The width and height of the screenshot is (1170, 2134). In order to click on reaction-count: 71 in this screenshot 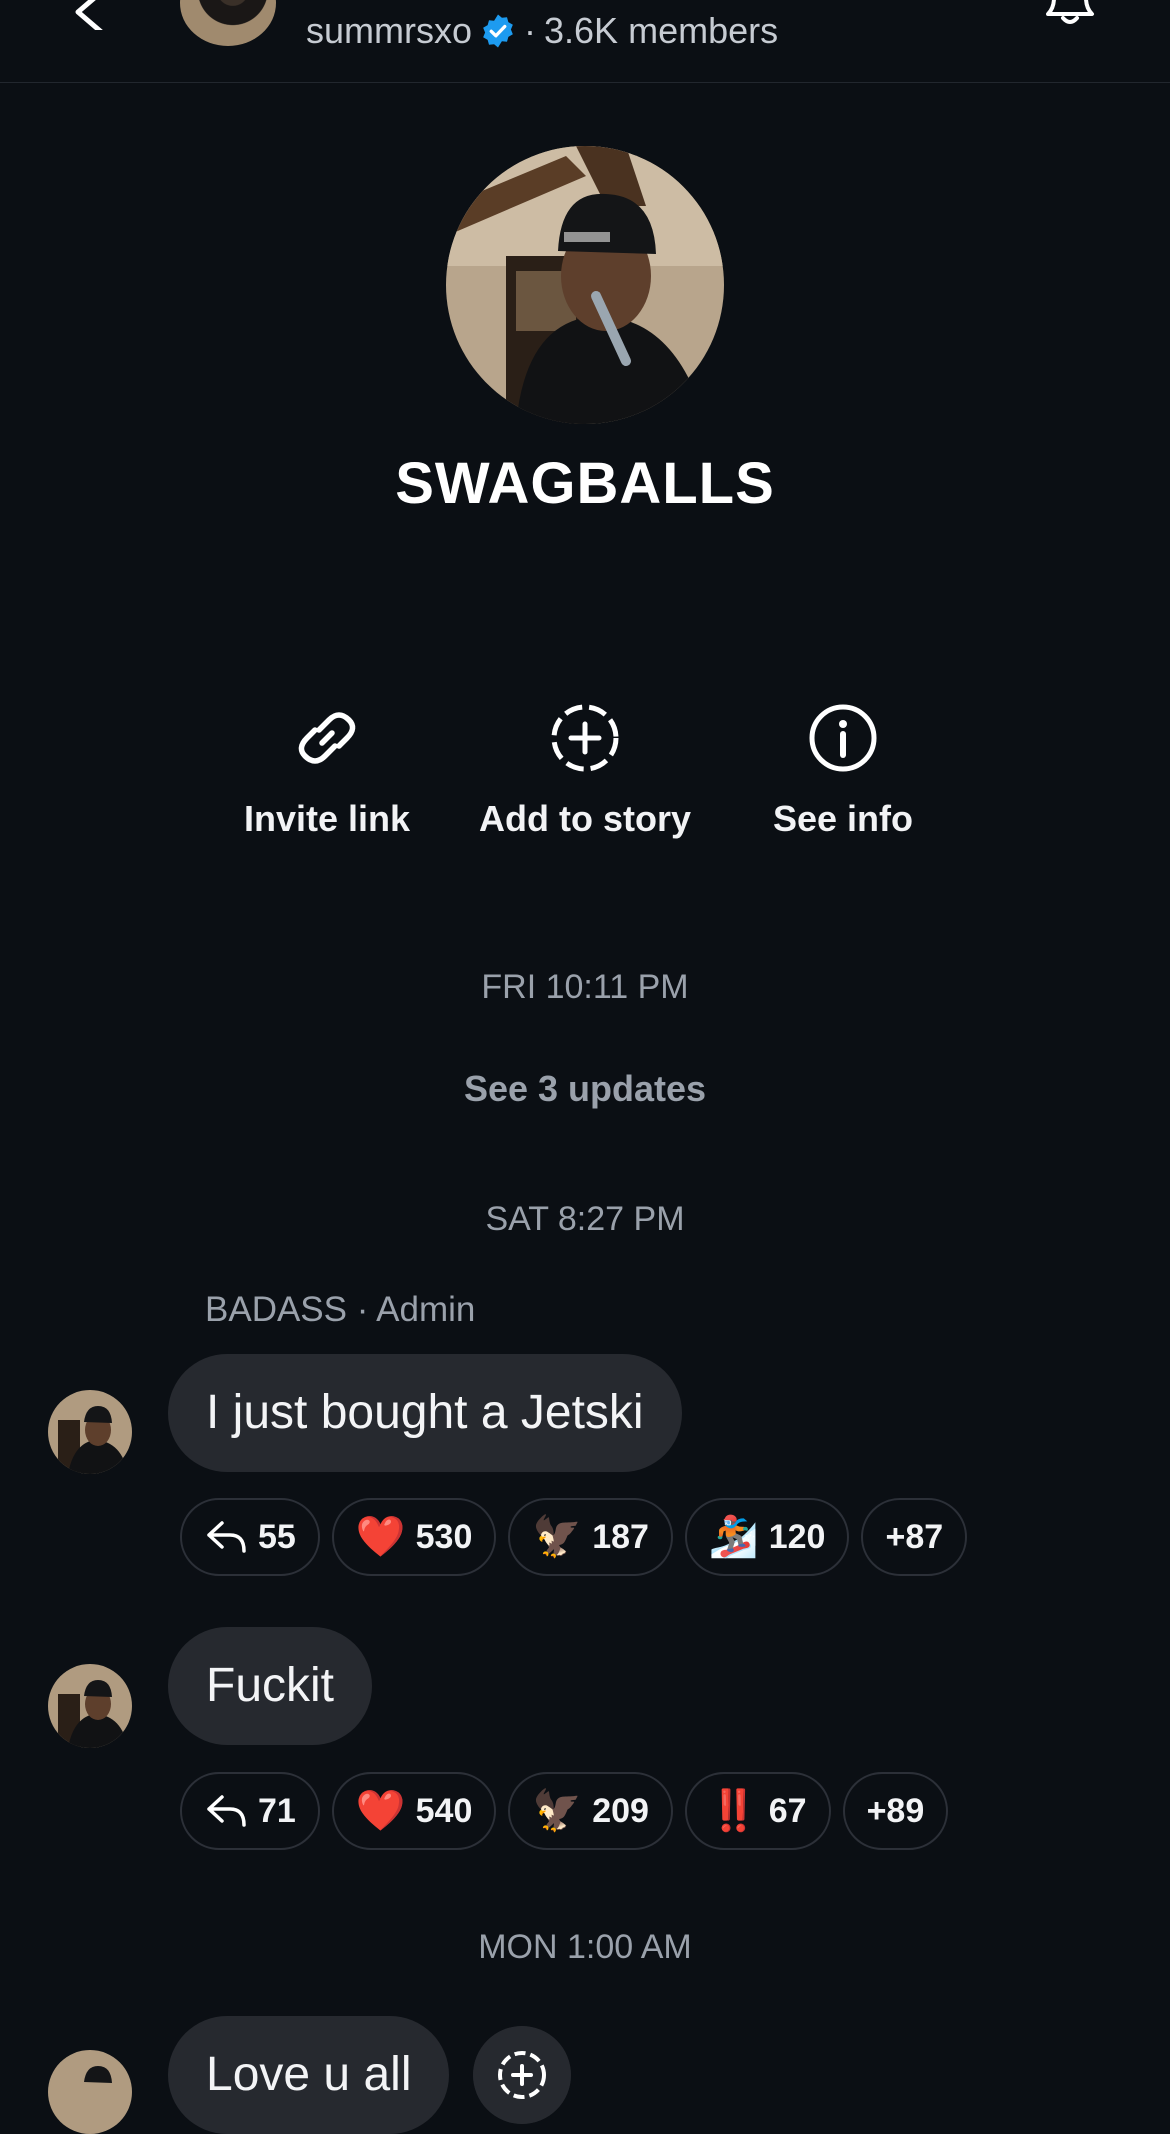, I will do `click(277, 1810)`.